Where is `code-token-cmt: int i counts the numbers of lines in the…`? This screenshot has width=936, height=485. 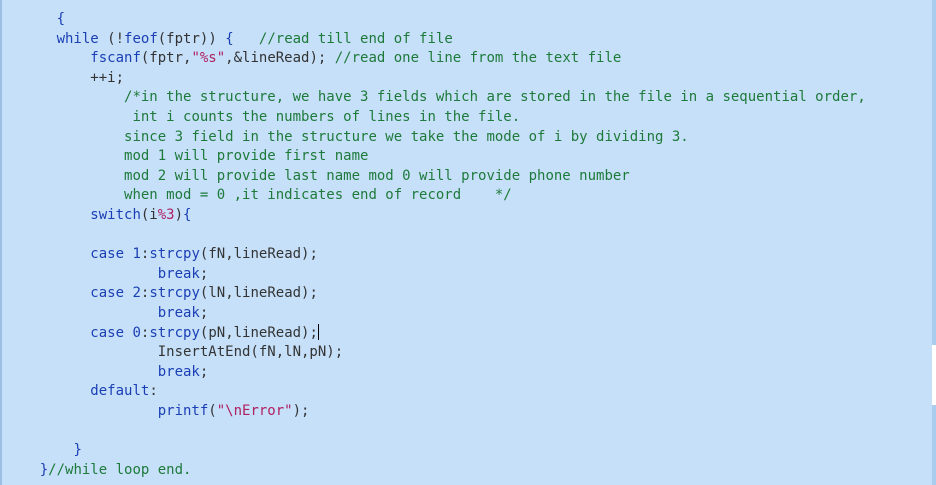 code-token-cmt: int i counts the numbers of lines in the… is located at coordinates (326, 116).